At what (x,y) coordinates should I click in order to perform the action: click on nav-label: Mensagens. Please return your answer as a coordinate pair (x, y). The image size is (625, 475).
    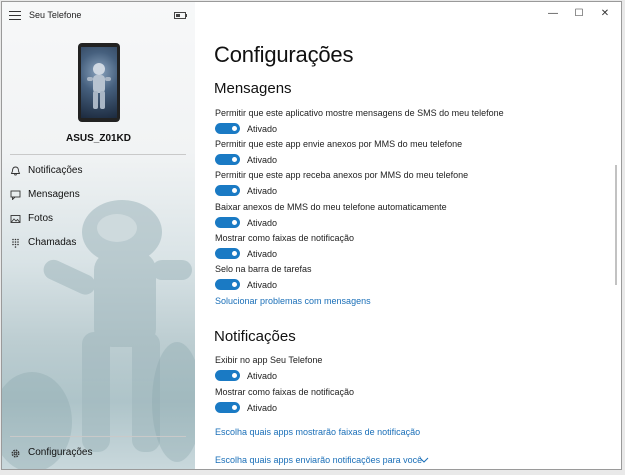
    Looking at the image, I should click on (54, 194).